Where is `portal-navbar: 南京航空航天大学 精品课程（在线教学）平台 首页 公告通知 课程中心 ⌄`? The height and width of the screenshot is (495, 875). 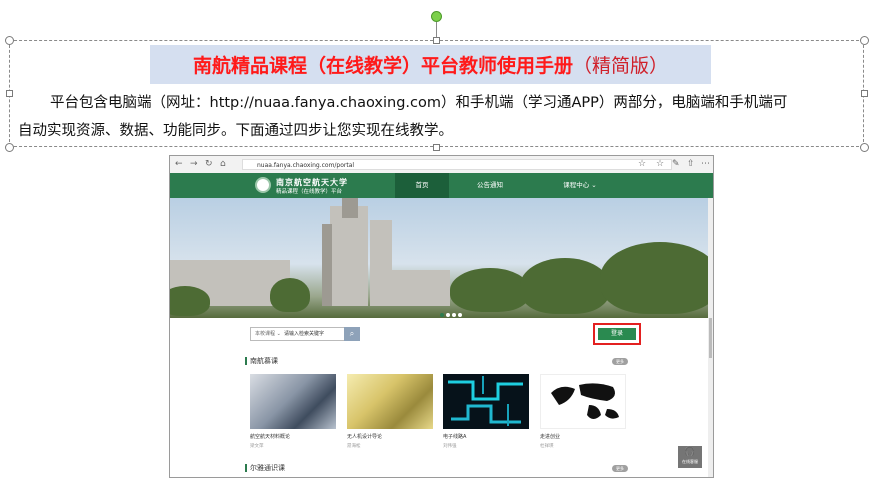
portal-navbar: 南京航空航天大学 精品课程（在线教学）平台 首页 公告通知 课程中心 ⌄ is located at coordinates (441, 185).